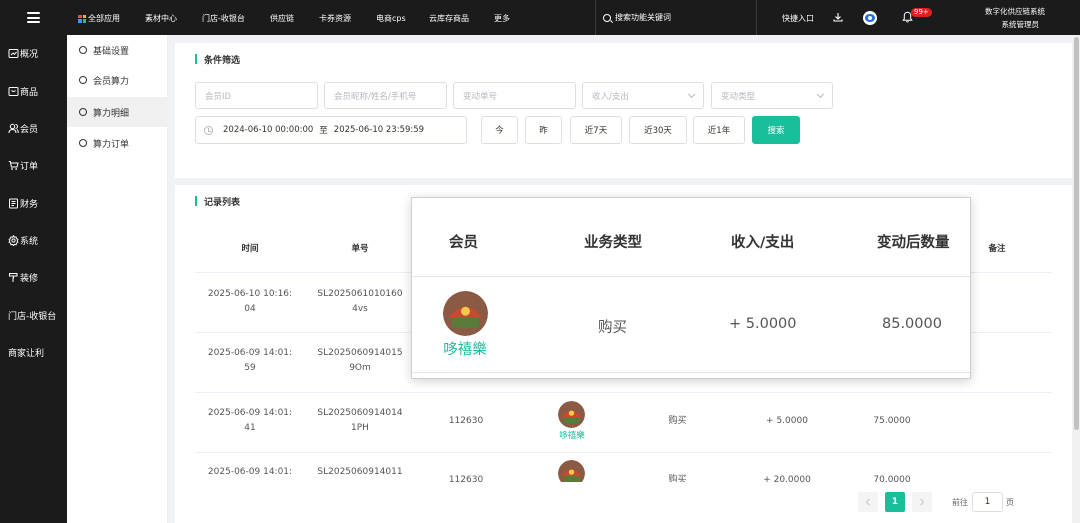 The height and width of the screenshot is (523, 1080). Describe the element at coordinates (763, 324) in the screenshot. I see `popup-amount: + 5.0000` at that location.